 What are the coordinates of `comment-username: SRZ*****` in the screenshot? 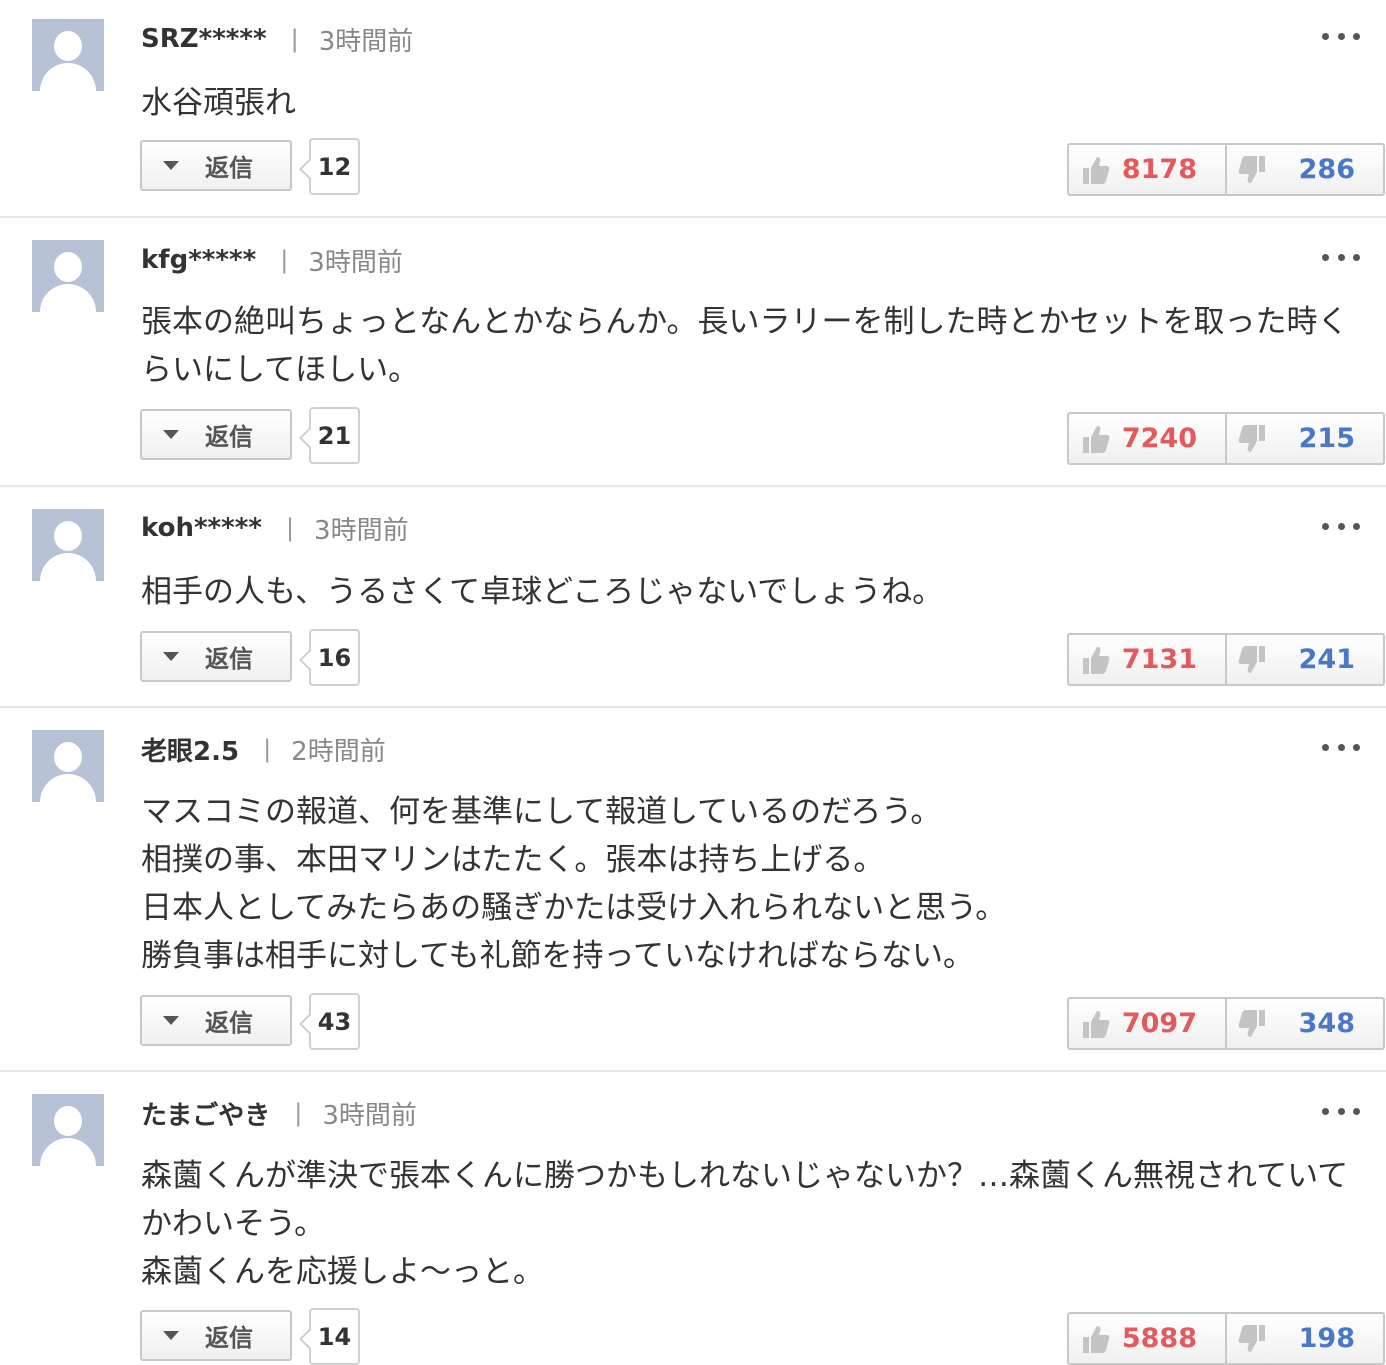 It's located at (204, 39).